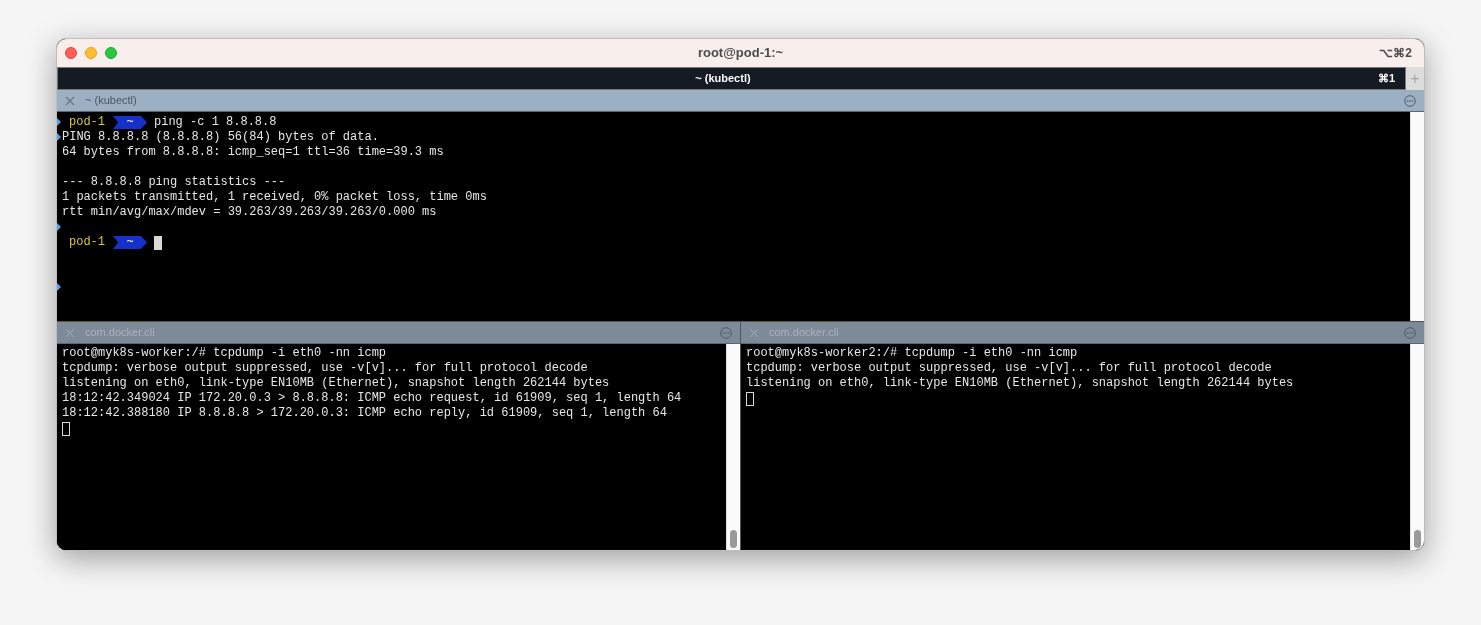  What do you see at coordinates (215, 122) in the screenshot?
I see `command-text: ping -c 1 8.8.8.8` at bounding box center [215, 122].